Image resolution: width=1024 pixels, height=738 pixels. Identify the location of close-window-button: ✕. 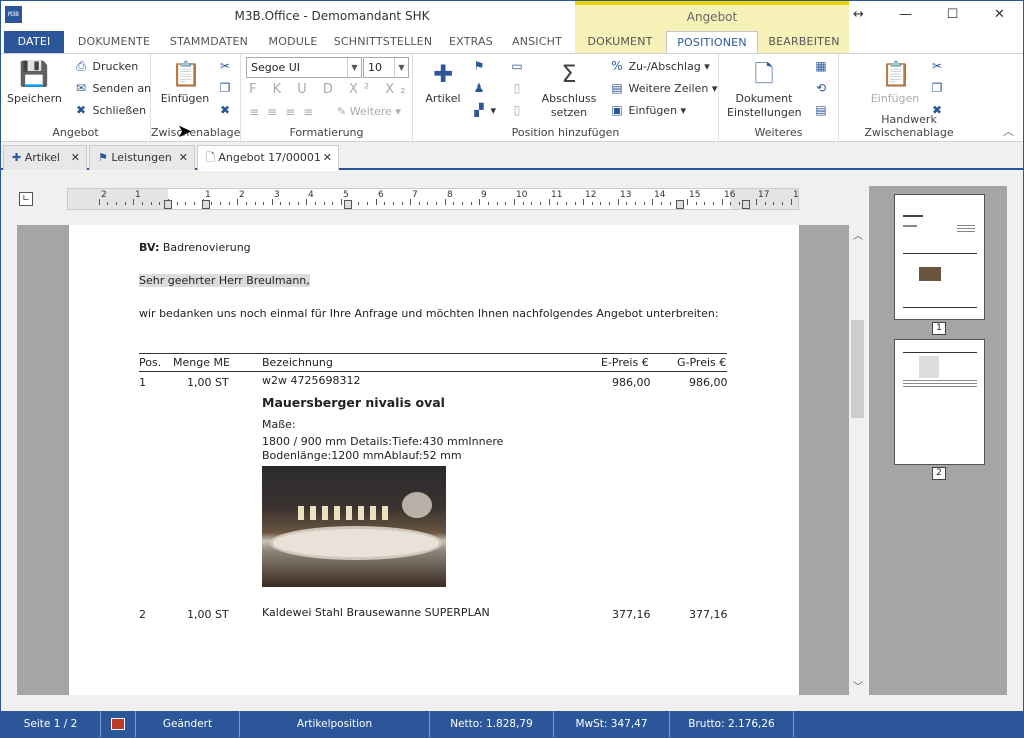
(999, 16).